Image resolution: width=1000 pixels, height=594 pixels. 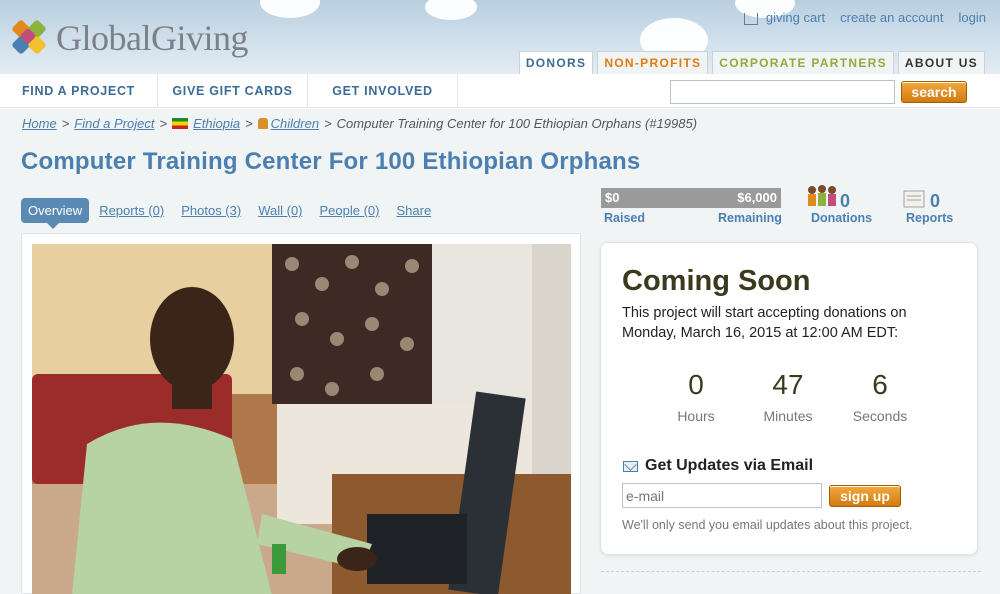 I want to click on countdown-seconds-value: 6, so click(x=880, y=384).